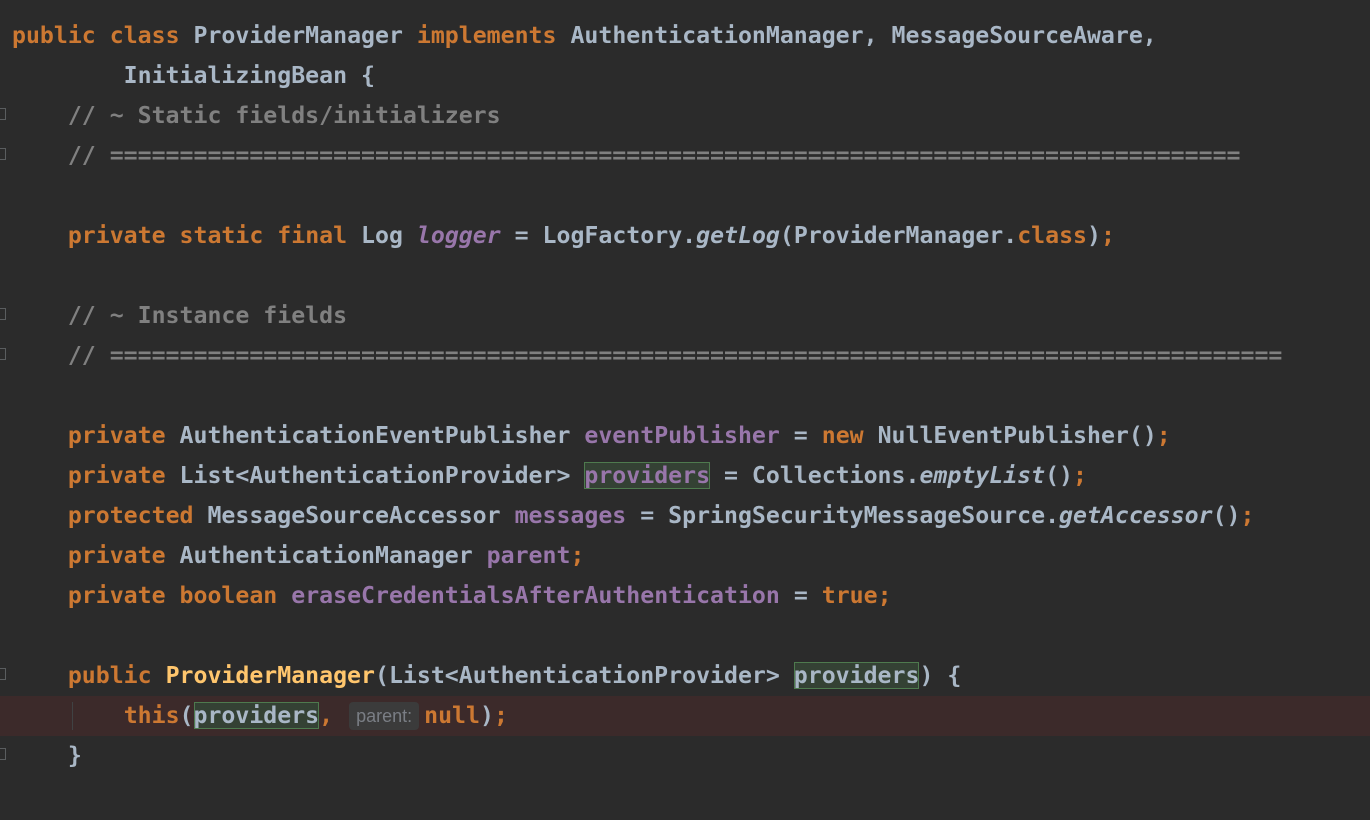 The image size is (1370, 820). What do you see at coordinates (326, 715) in the screenshot?
I see `comma: ,` at bounding box center [326, 715].